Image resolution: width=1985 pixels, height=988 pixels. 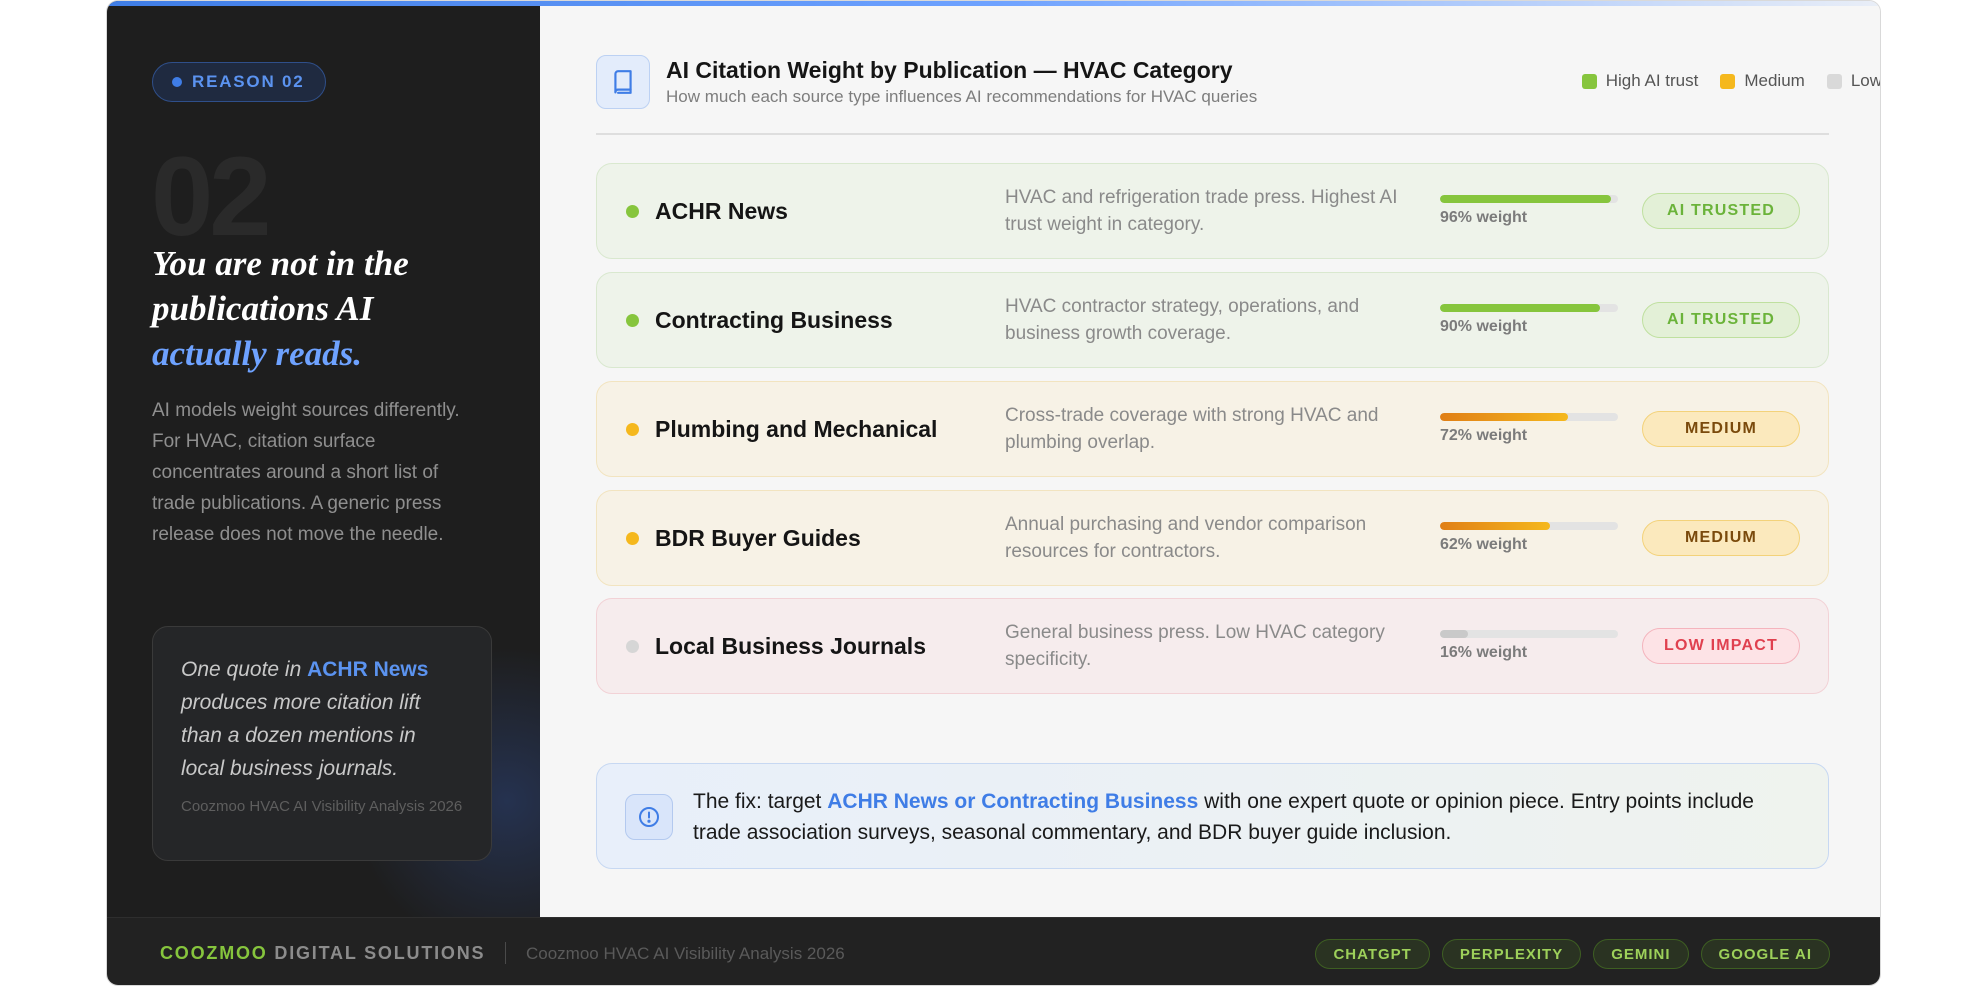 I want to click on legend-swatch-medium, so click(x=1728, y=81).